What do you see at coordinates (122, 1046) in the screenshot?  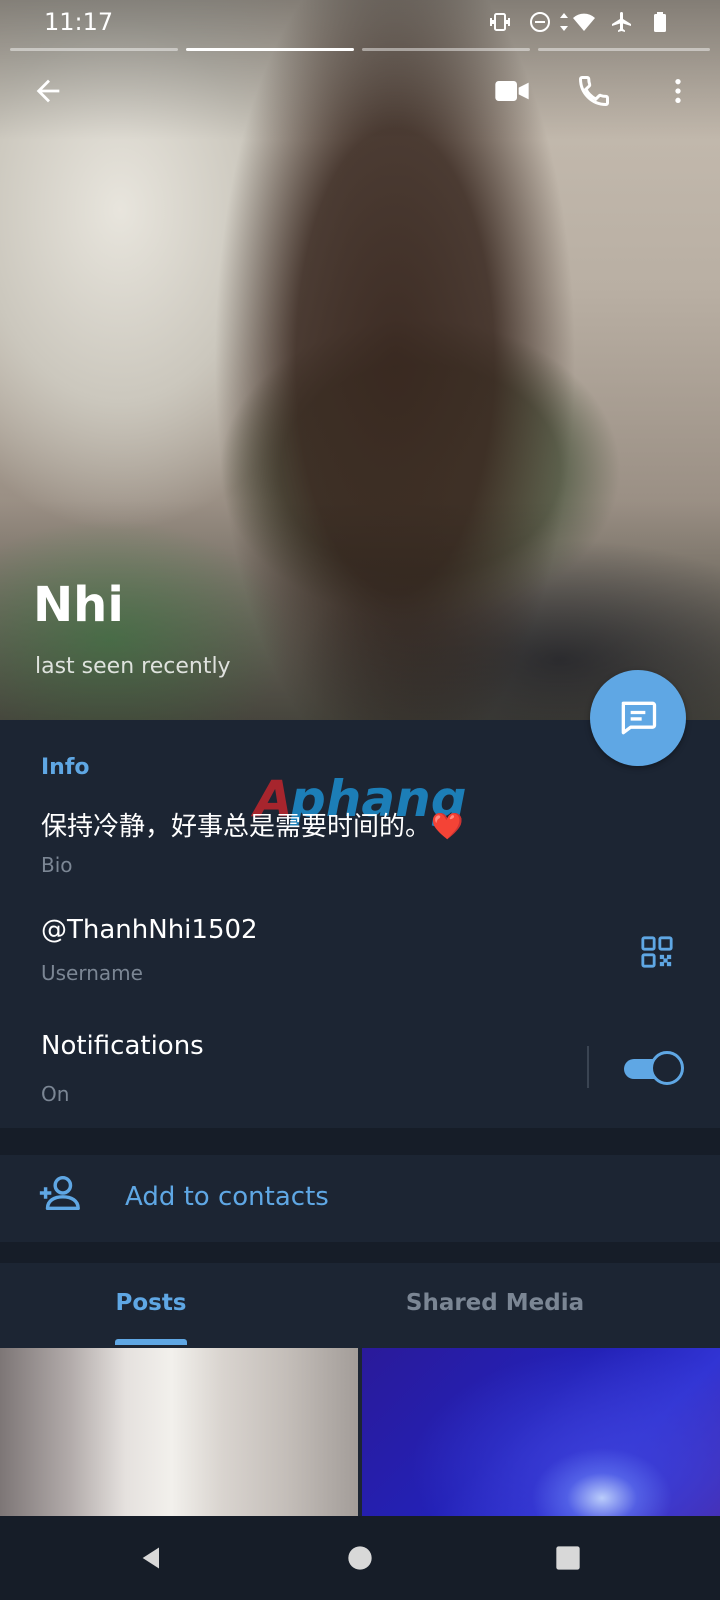 I see `notifications-label: Notifications` at bounding box center [122, 1046].